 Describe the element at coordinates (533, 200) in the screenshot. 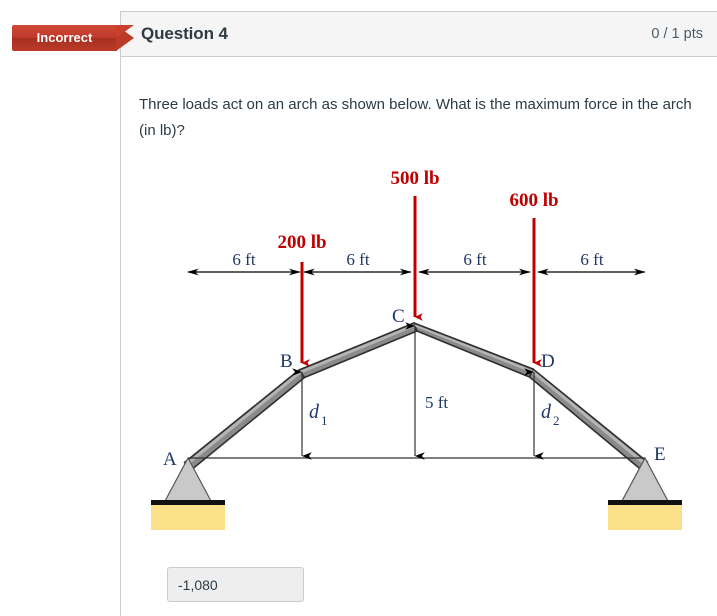

I see `load-label-600lb: 600 lb` at that location.